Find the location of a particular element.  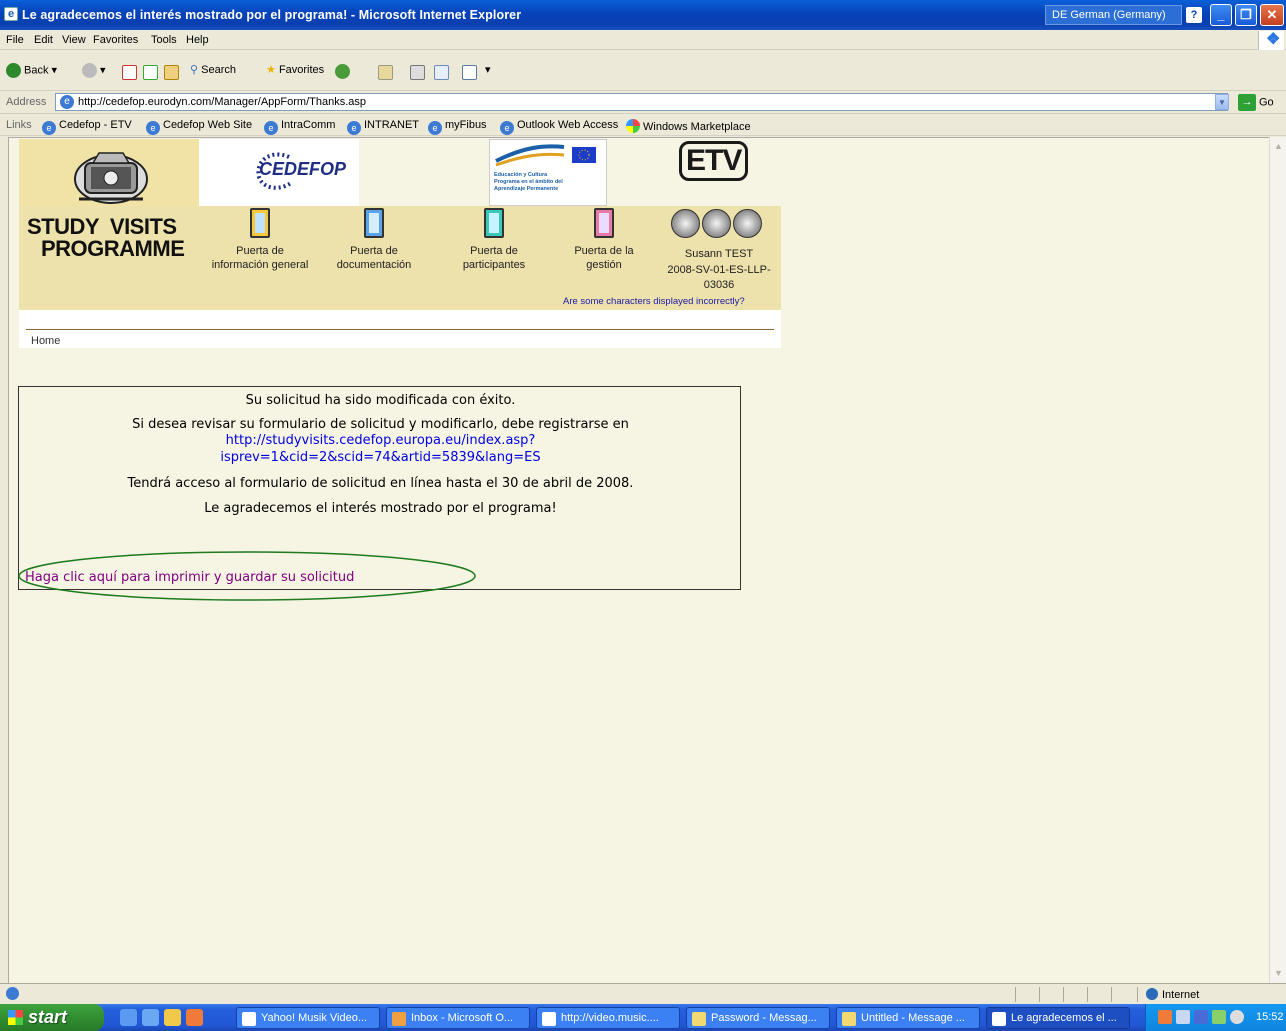

network-tray-icon is located at coordinates (1219, 1017).